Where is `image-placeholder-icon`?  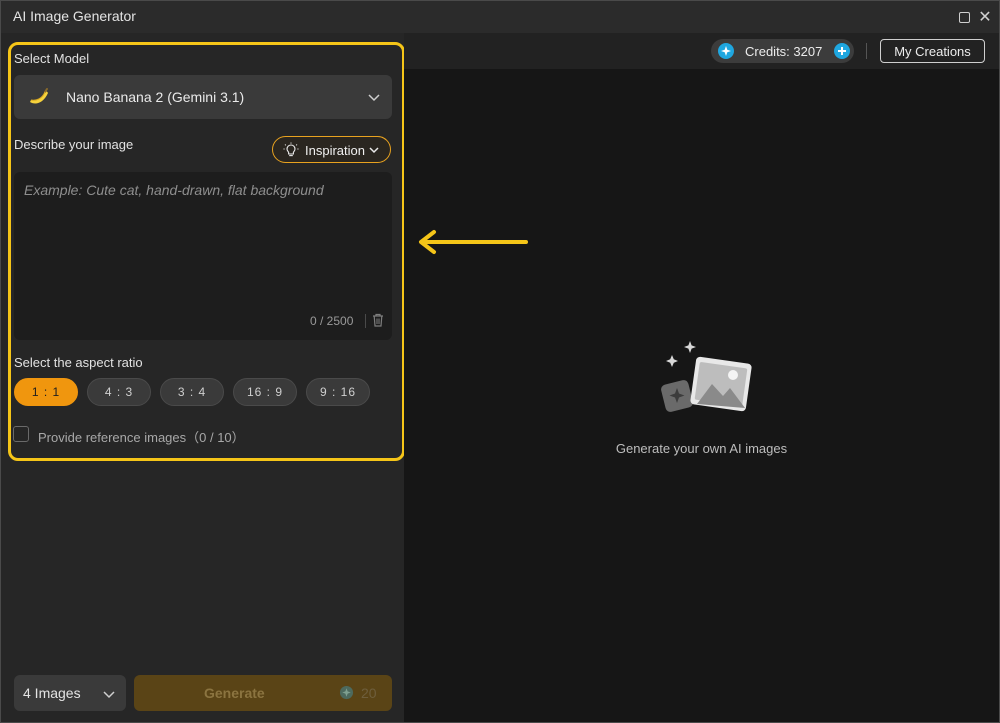 image-placeholder-icon is located at coordinates (706, 376).